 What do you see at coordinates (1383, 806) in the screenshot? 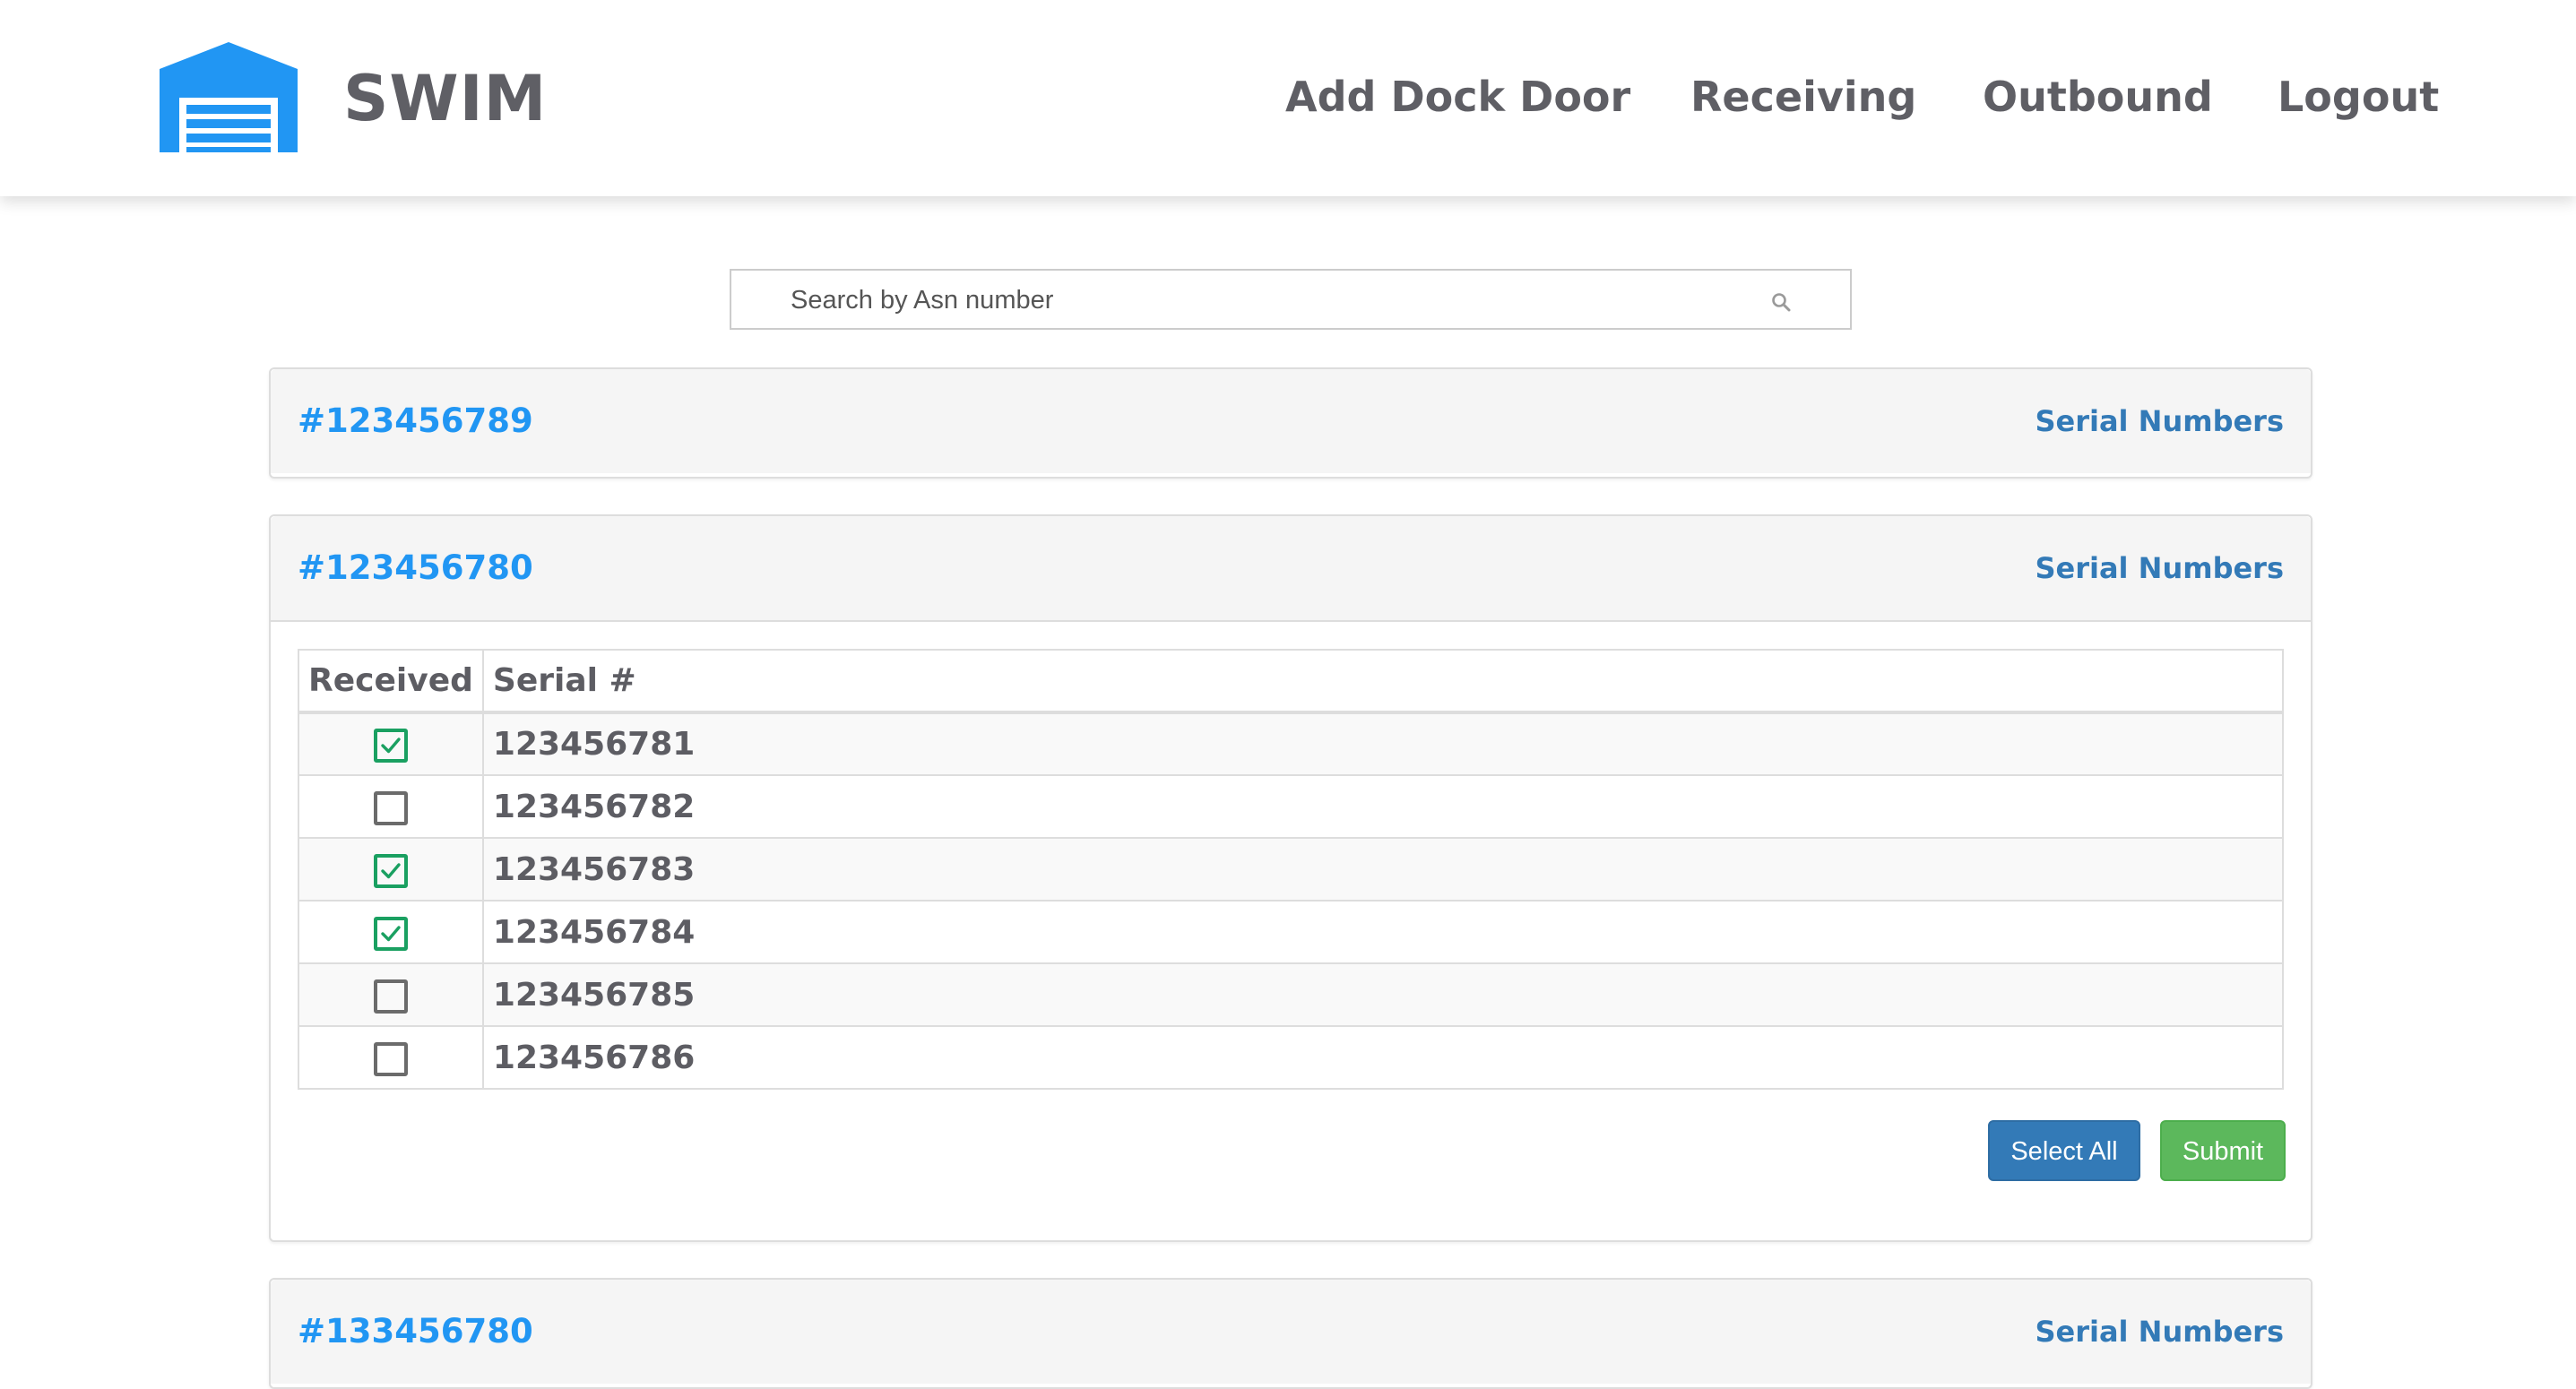
I see `serial-number-cell: 123456782` at bounding box center [1383, 806].